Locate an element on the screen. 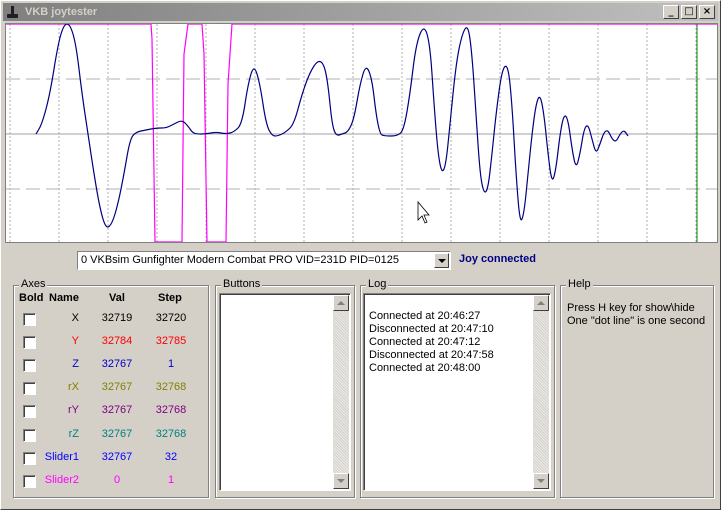 The height and width of the screenshot is (510, 721). help-group-title: Help is located at coordinates (579, 284).